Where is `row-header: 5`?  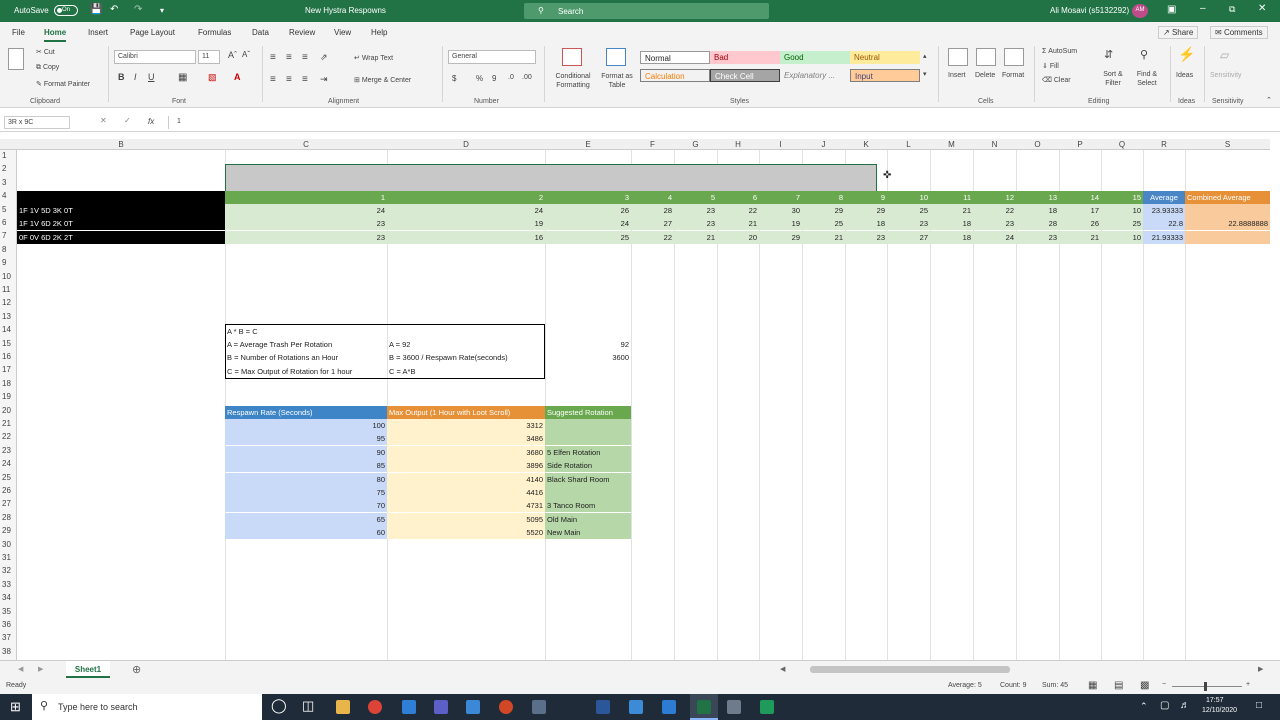
row-header: 5 is located at coordinates (7, 211).